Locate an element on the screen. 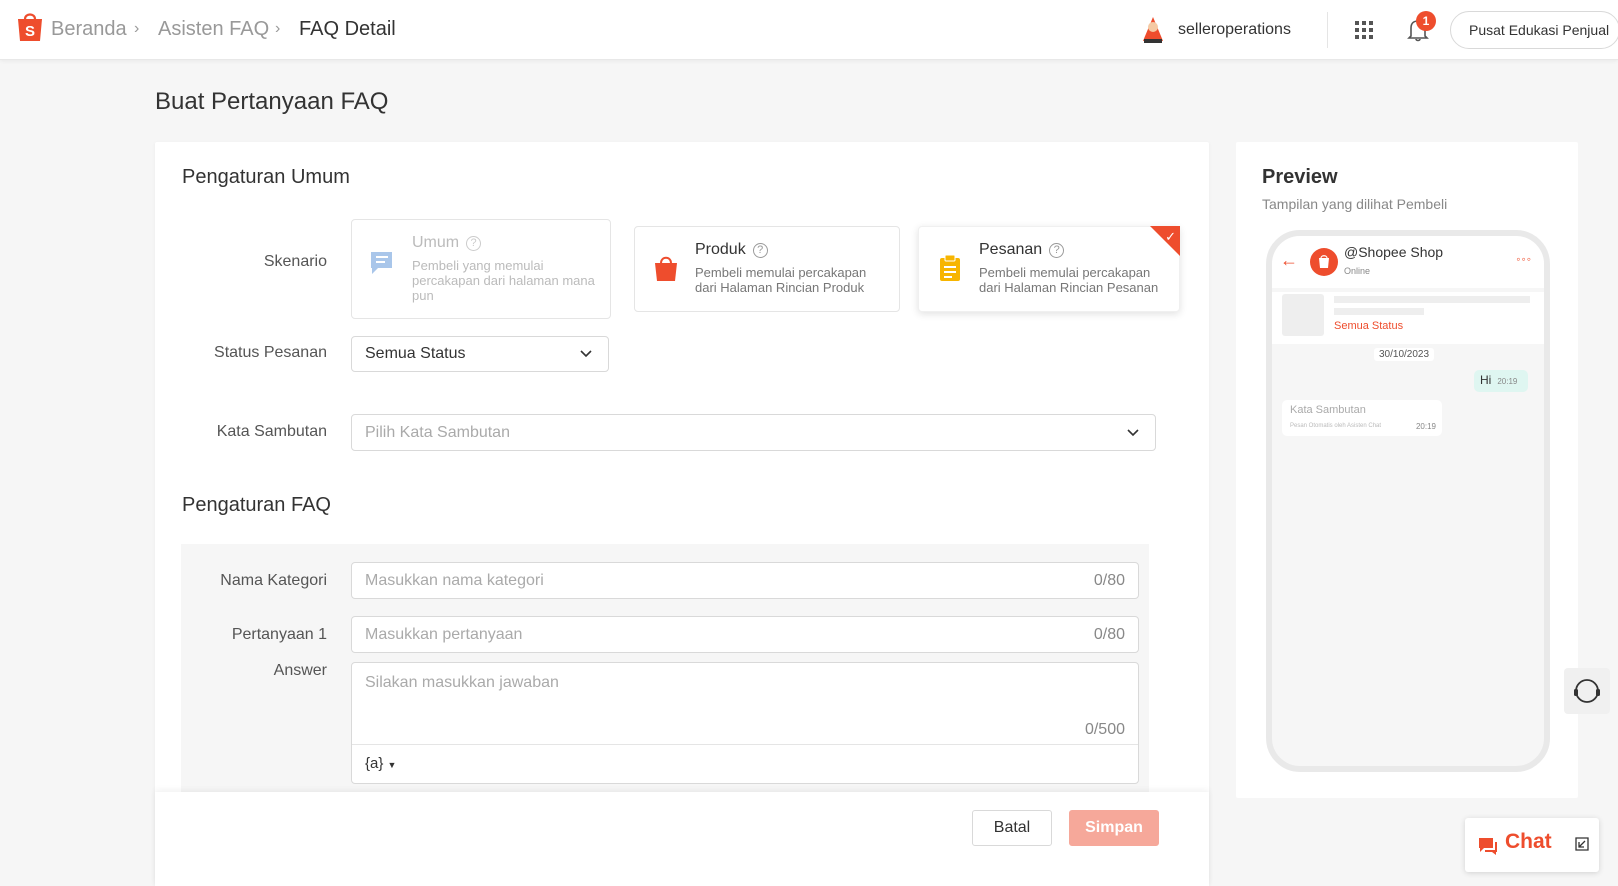  variable-insert-button: {a} ▼ is located at coordinates (380, 763).